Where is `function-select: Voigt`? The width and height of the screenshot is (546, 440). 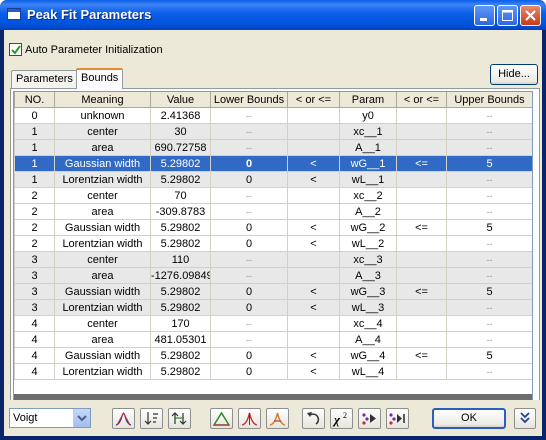 function-select: Voigt is located at coordinates (50, 418).